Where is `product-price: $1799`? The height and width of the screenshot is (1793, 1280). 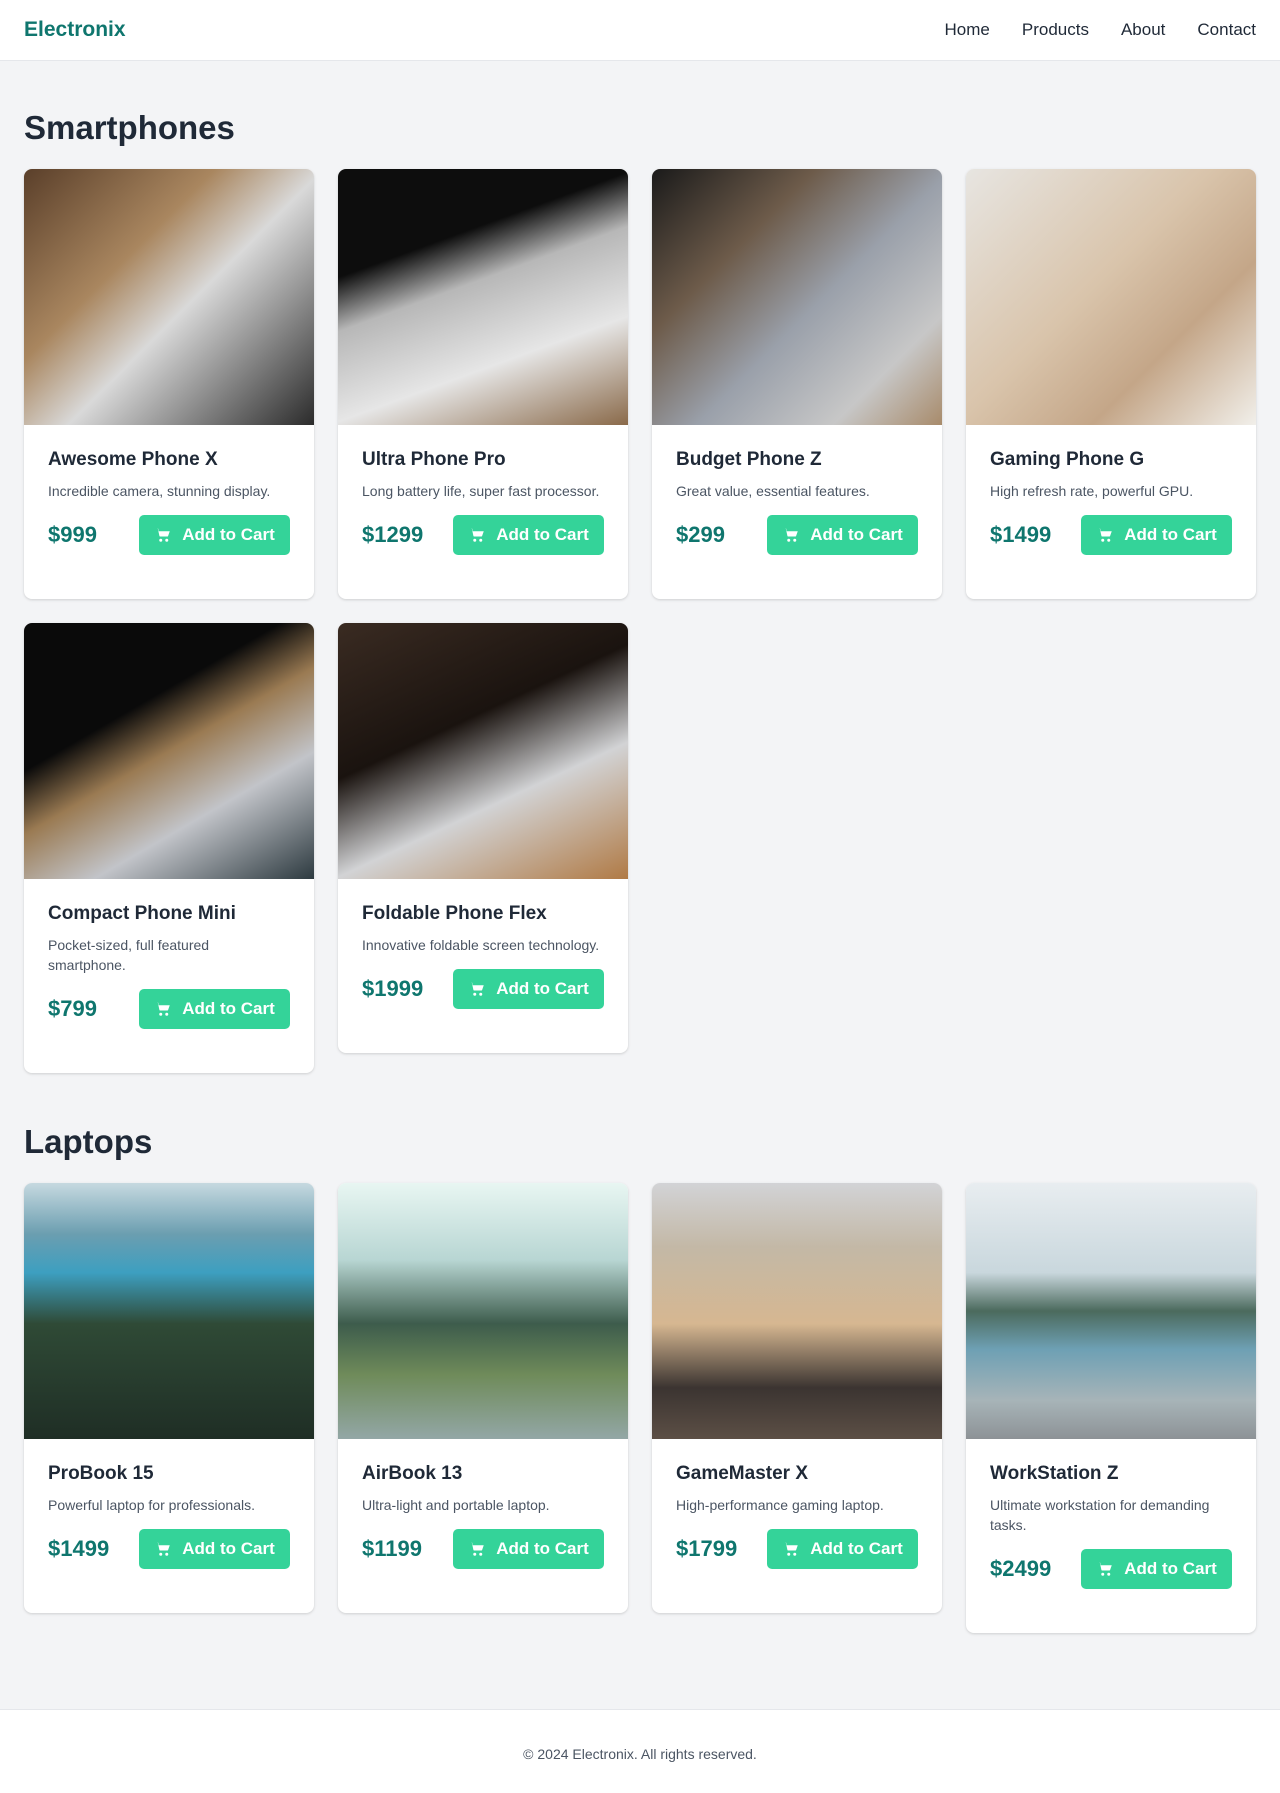
product-price: $1799 is located at coordinates (707, 1548).